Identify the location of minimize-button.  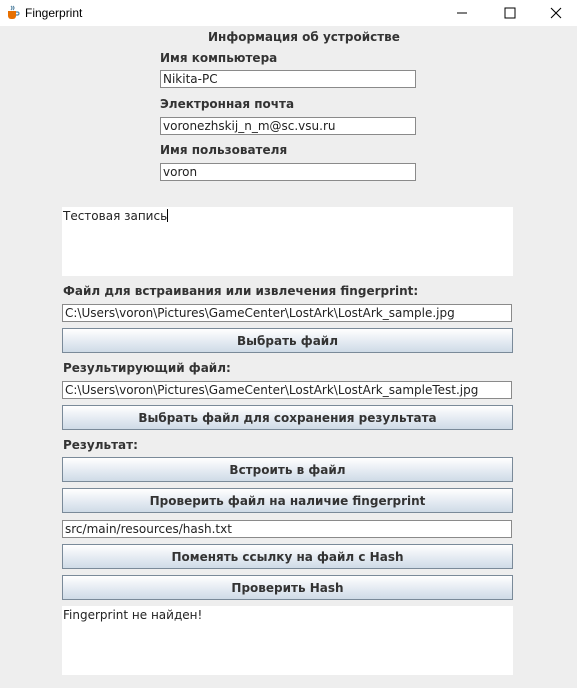
(462, 13).